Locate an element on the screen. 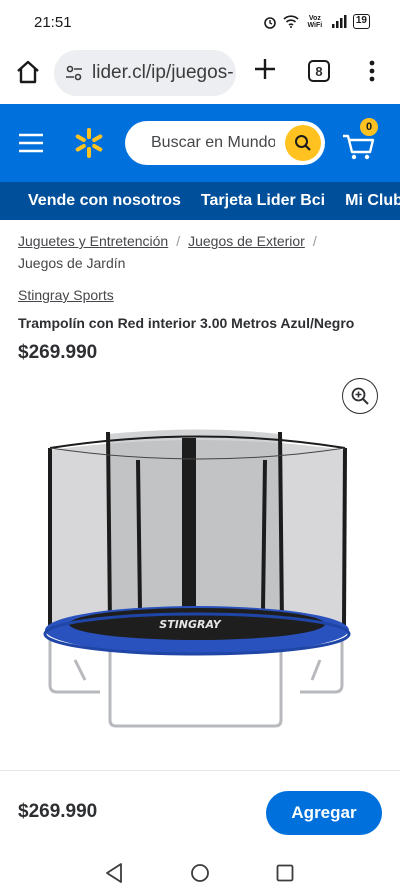 The width and height of the screenshot is (400, 894). add-to-cart-label: Agregar is located at coordinates (324, 812).